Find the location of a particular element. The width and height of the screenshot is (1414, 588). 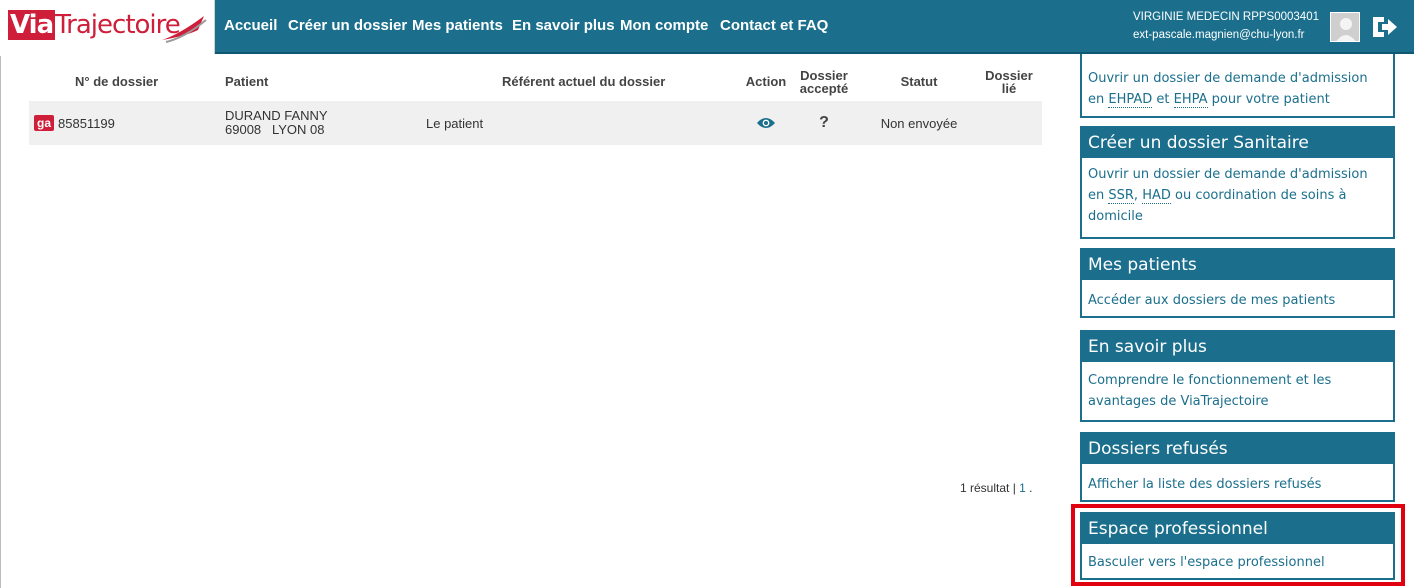

col-header-dossier-lie: Dossier lié is located at coordinates (1009, 81).